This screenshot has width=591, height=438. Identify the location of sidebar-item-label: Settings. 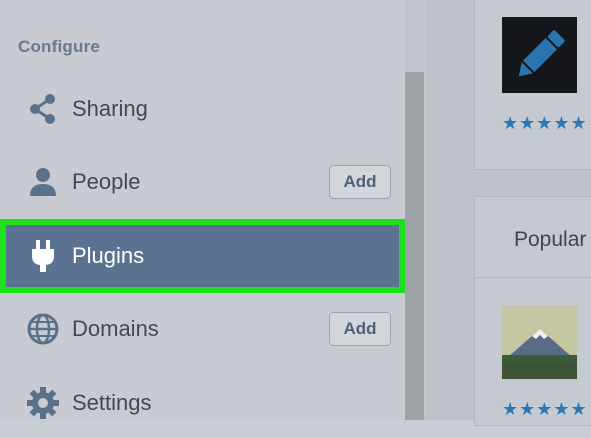
(112, 402).